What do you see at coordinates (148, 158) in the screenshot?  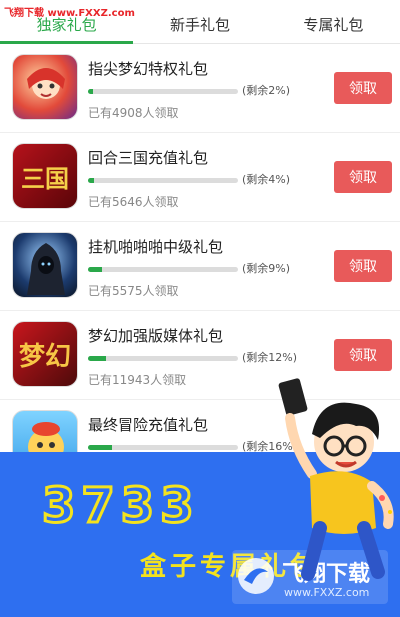 I see `gift-title: 回合三国充值礼包` at bounding box center [148, 158].